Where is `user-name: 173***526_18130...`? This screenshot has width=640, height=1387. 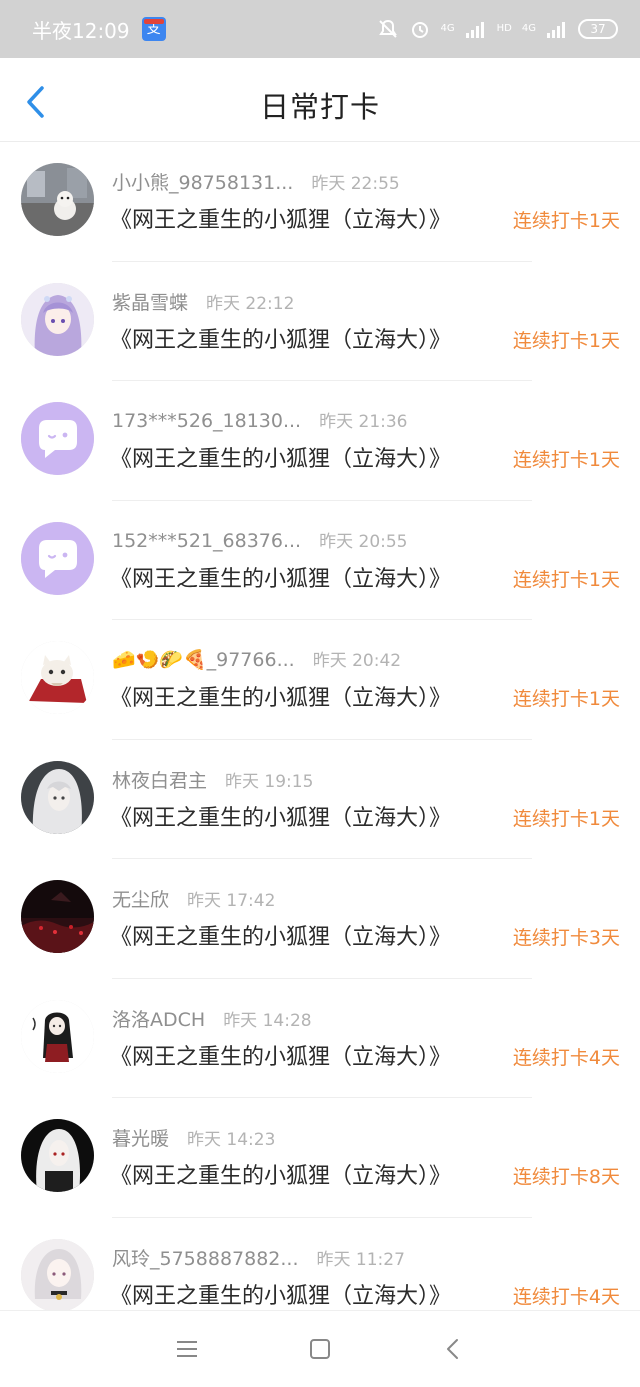 user-name: 173***526_18130... is located at coordinates (206, 421).